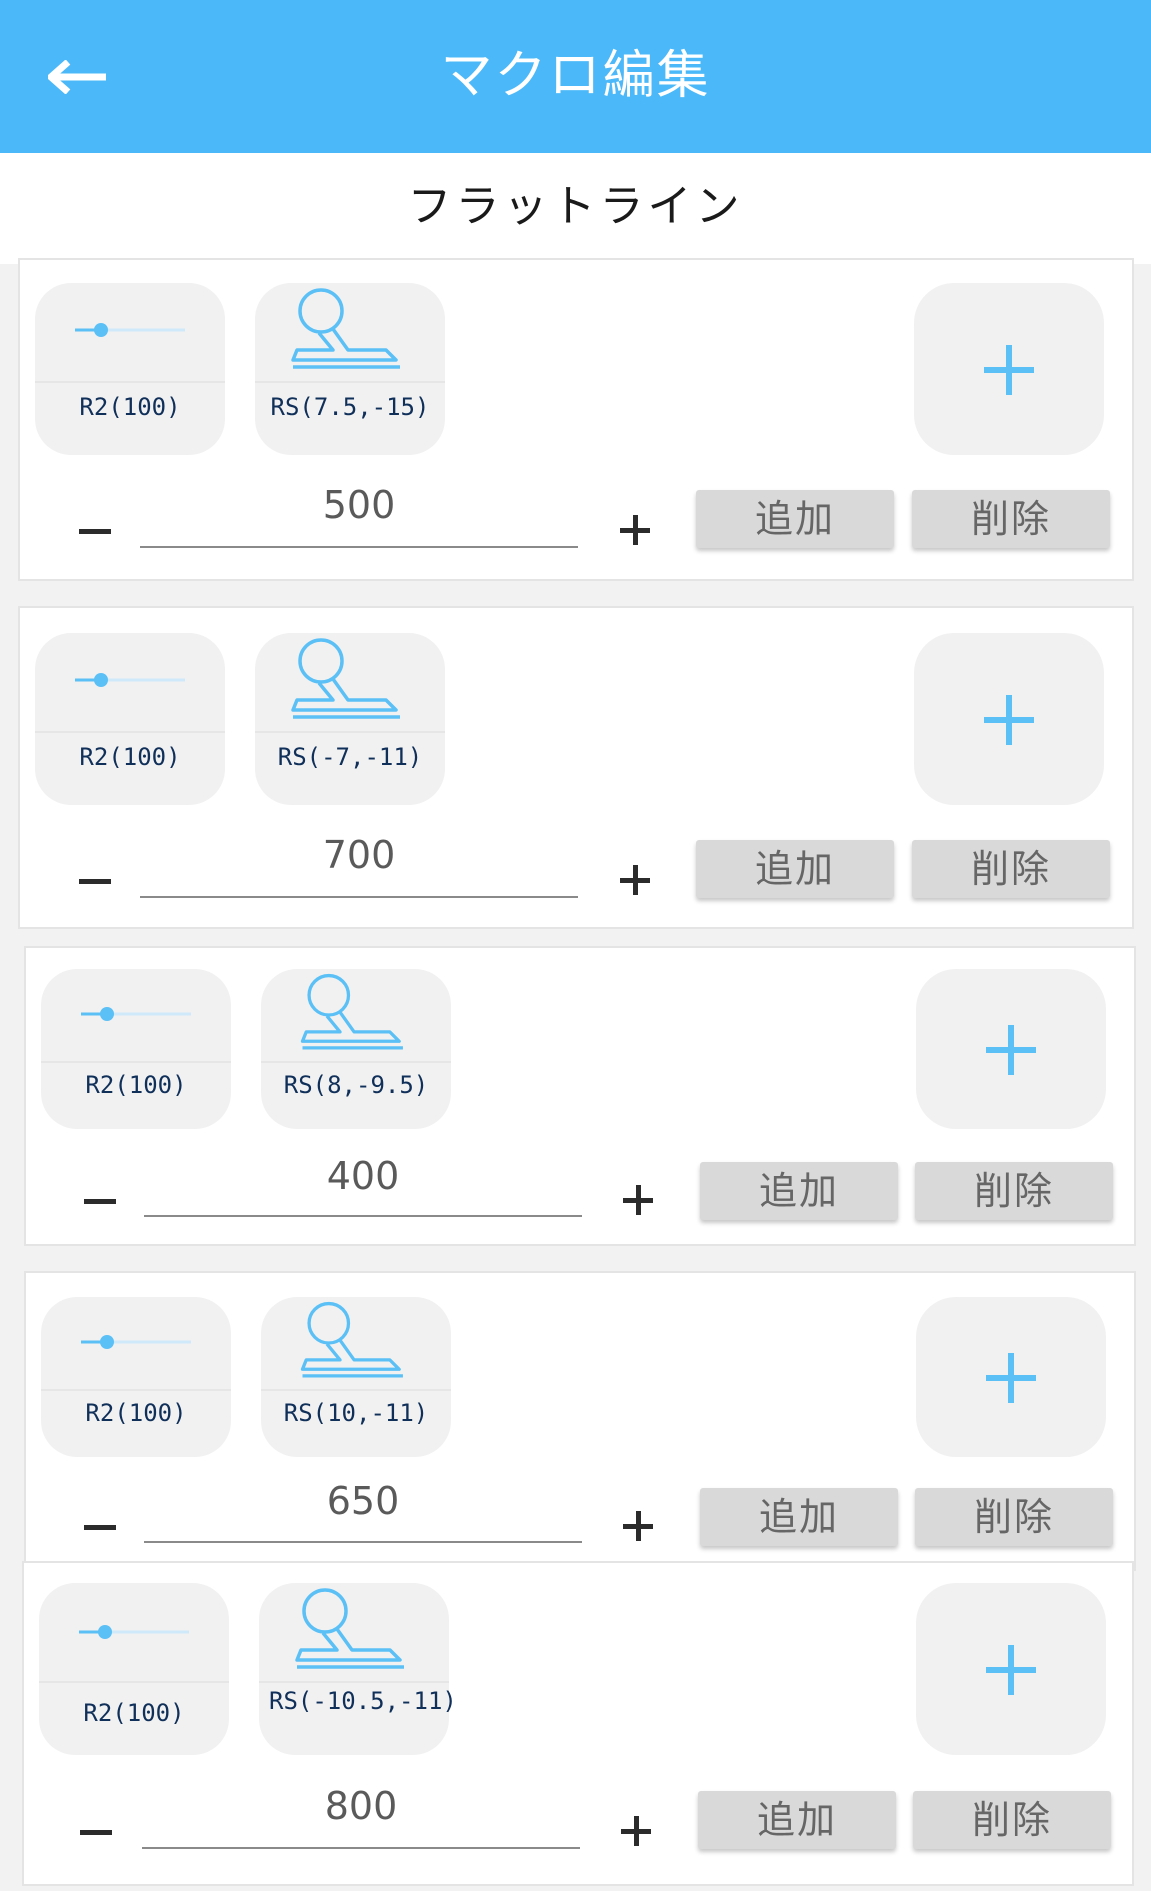 This screenshot has height=1891, width=1151. I want to click on macro-name: フラットライン, so click(575, 206).